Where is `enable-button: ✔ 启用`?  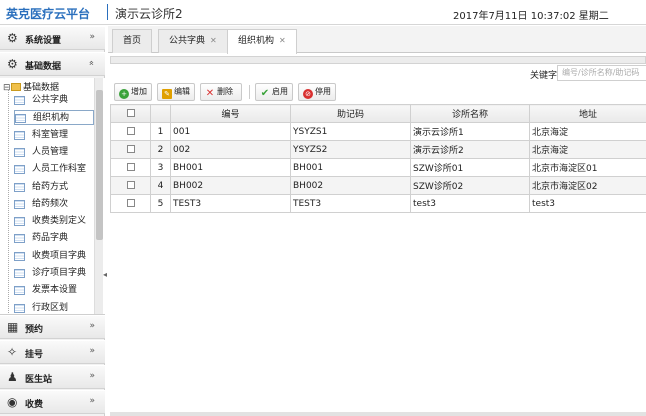
enable-button: ✔ 启用 is located at coordinates (274, 92).